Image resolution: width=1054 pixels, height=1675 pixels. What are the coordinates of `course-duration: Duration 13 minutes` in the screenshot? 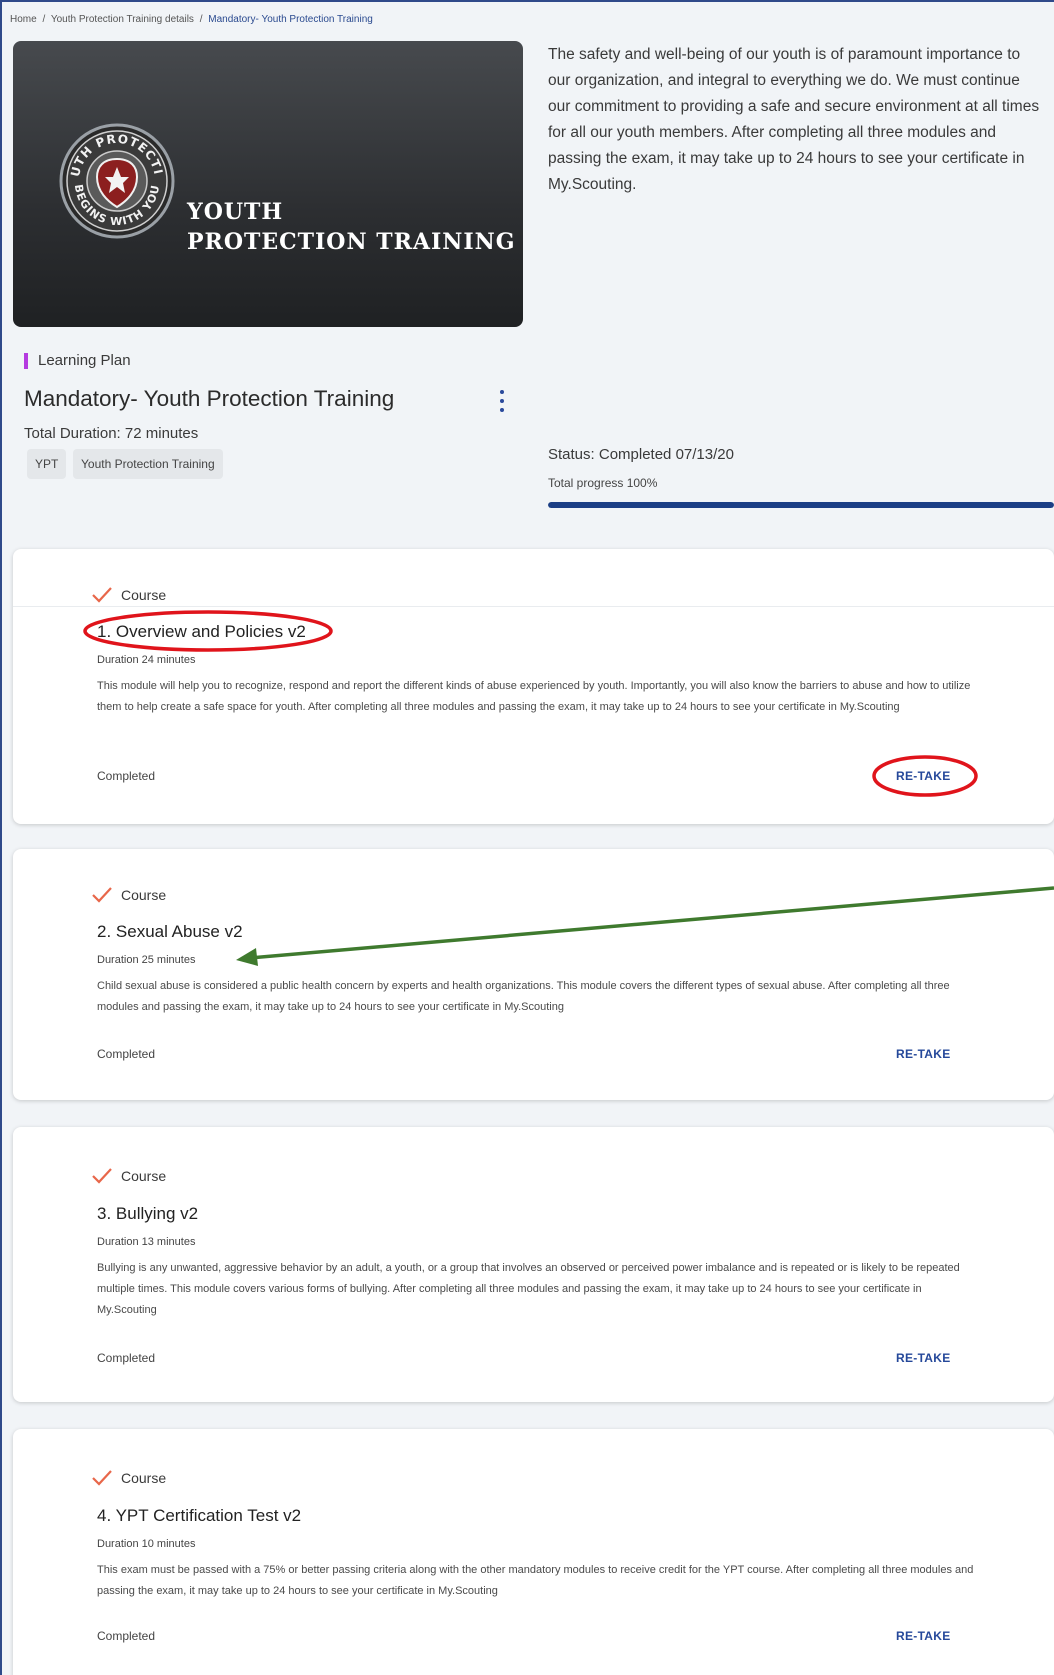 It's located at (146, 1242).